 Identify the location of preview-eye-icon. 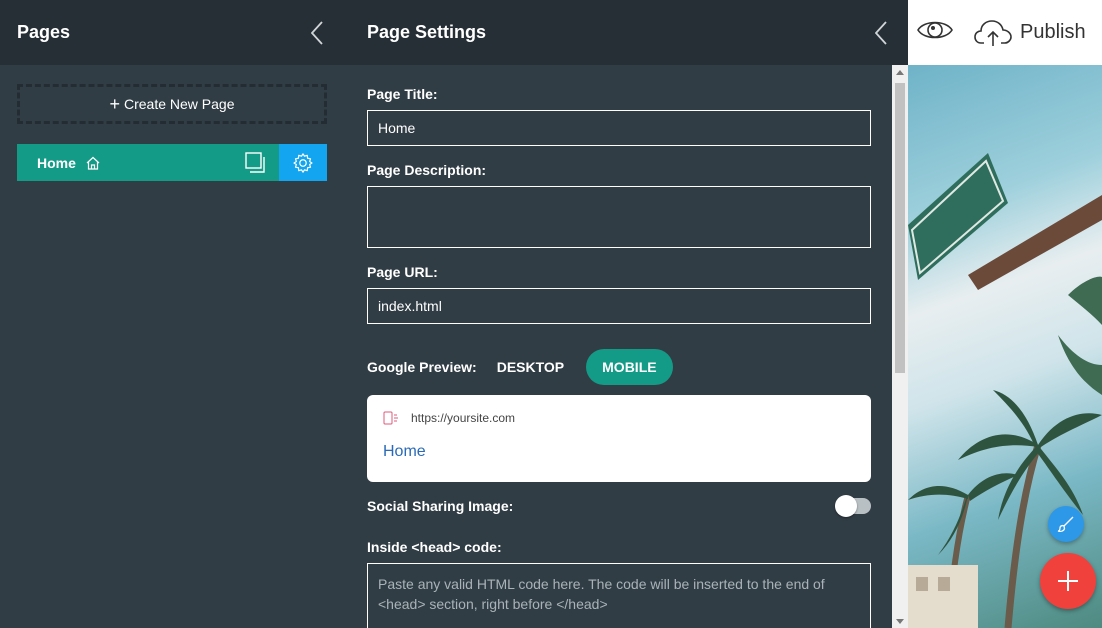
(935, 32).